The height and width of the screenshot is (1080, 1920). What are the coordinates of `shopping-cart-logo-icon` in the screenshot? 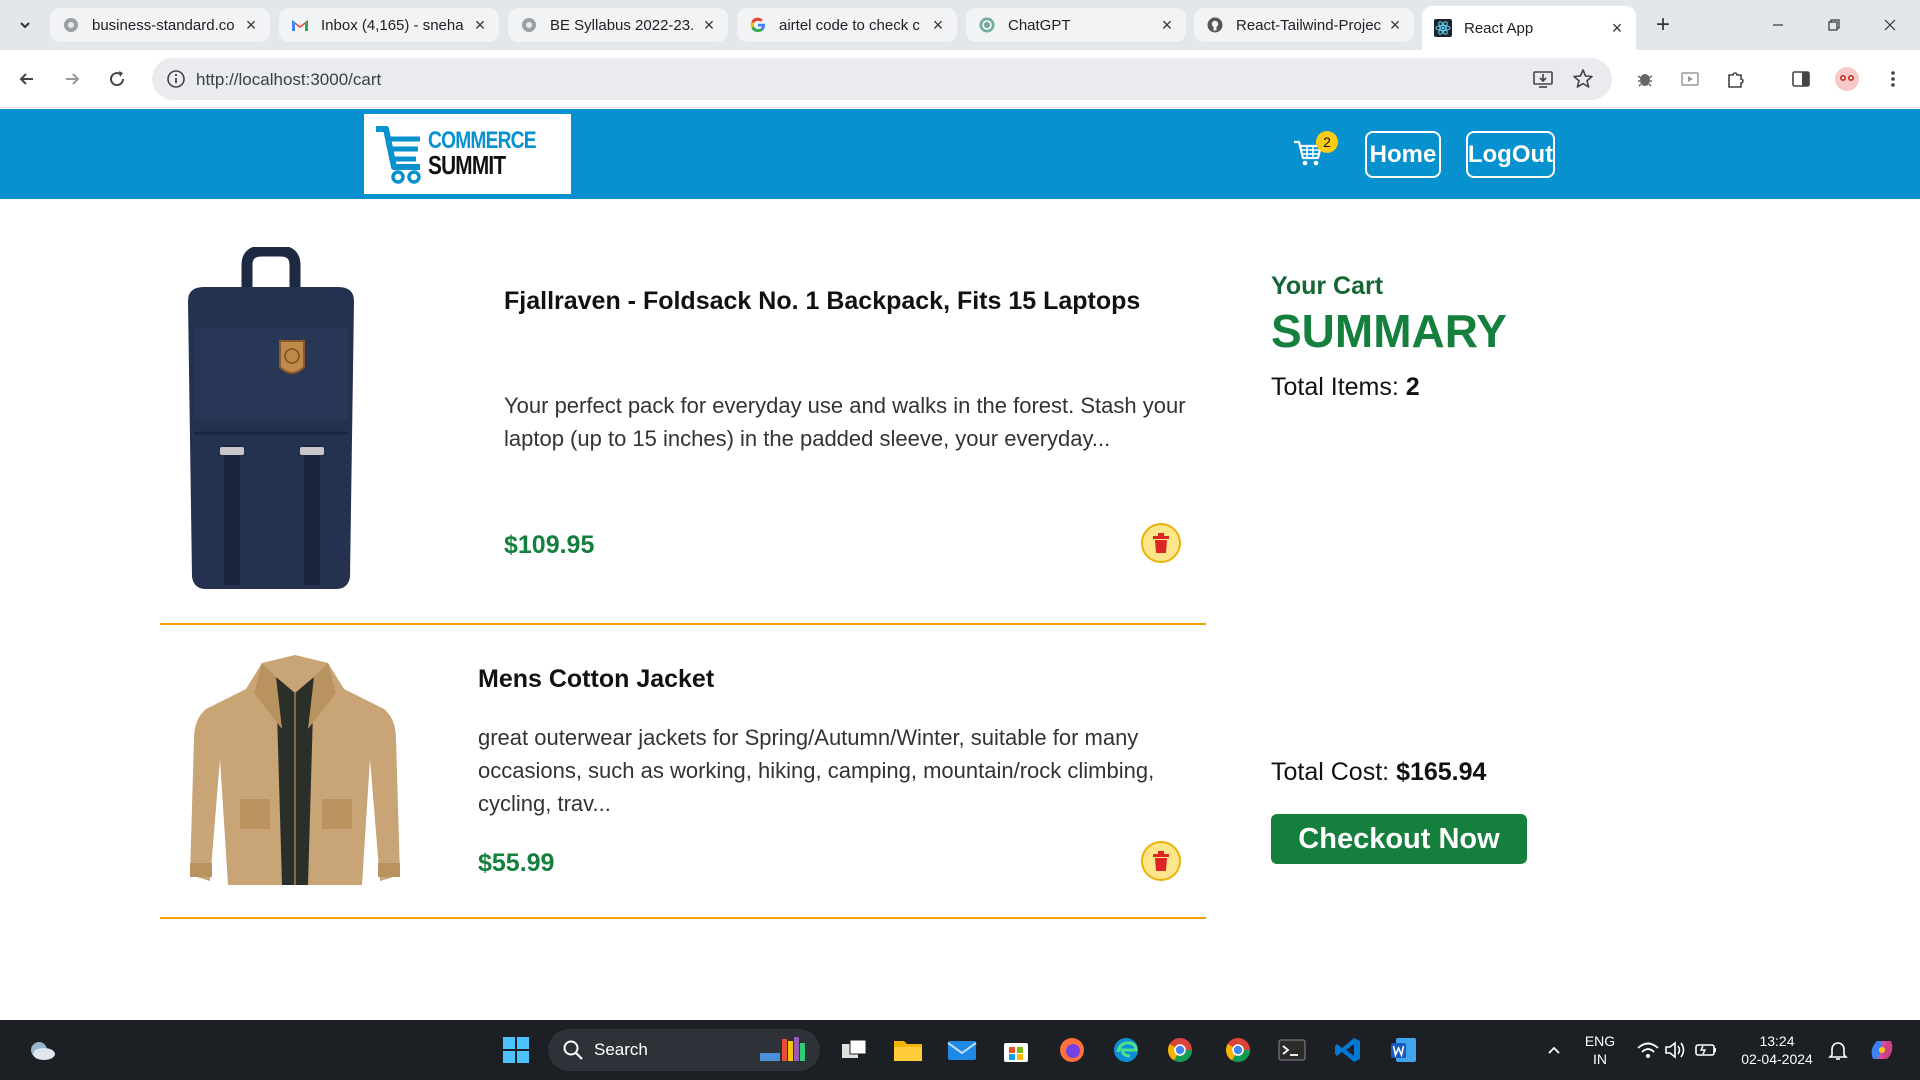 It's located at (398, 155).